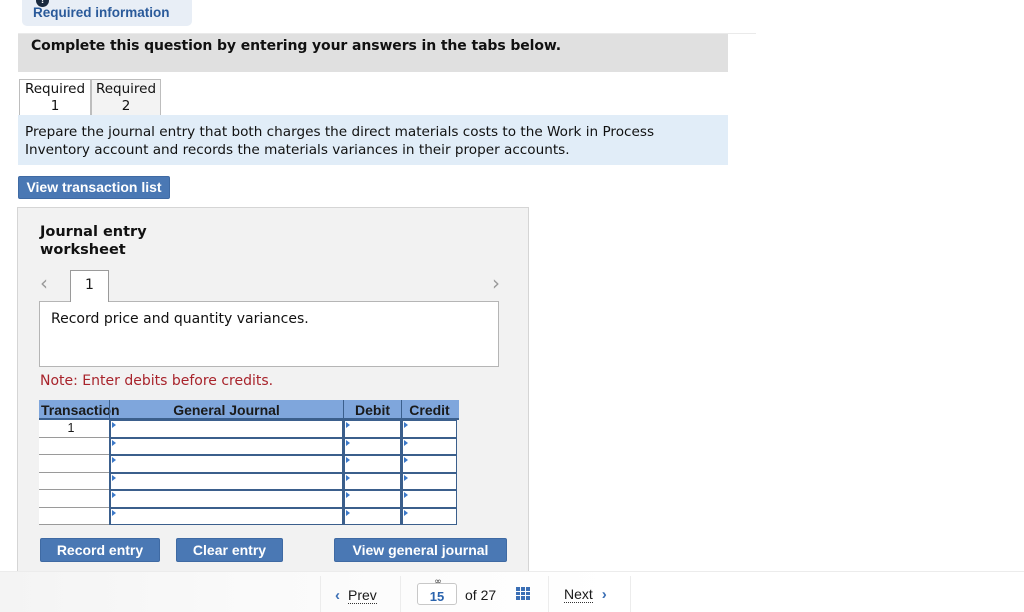  What do you see at coordinates (93, 241) in the screenshot?
I see `worksheet-title: Journal entry worksheet` at bounding box center [93, 241].